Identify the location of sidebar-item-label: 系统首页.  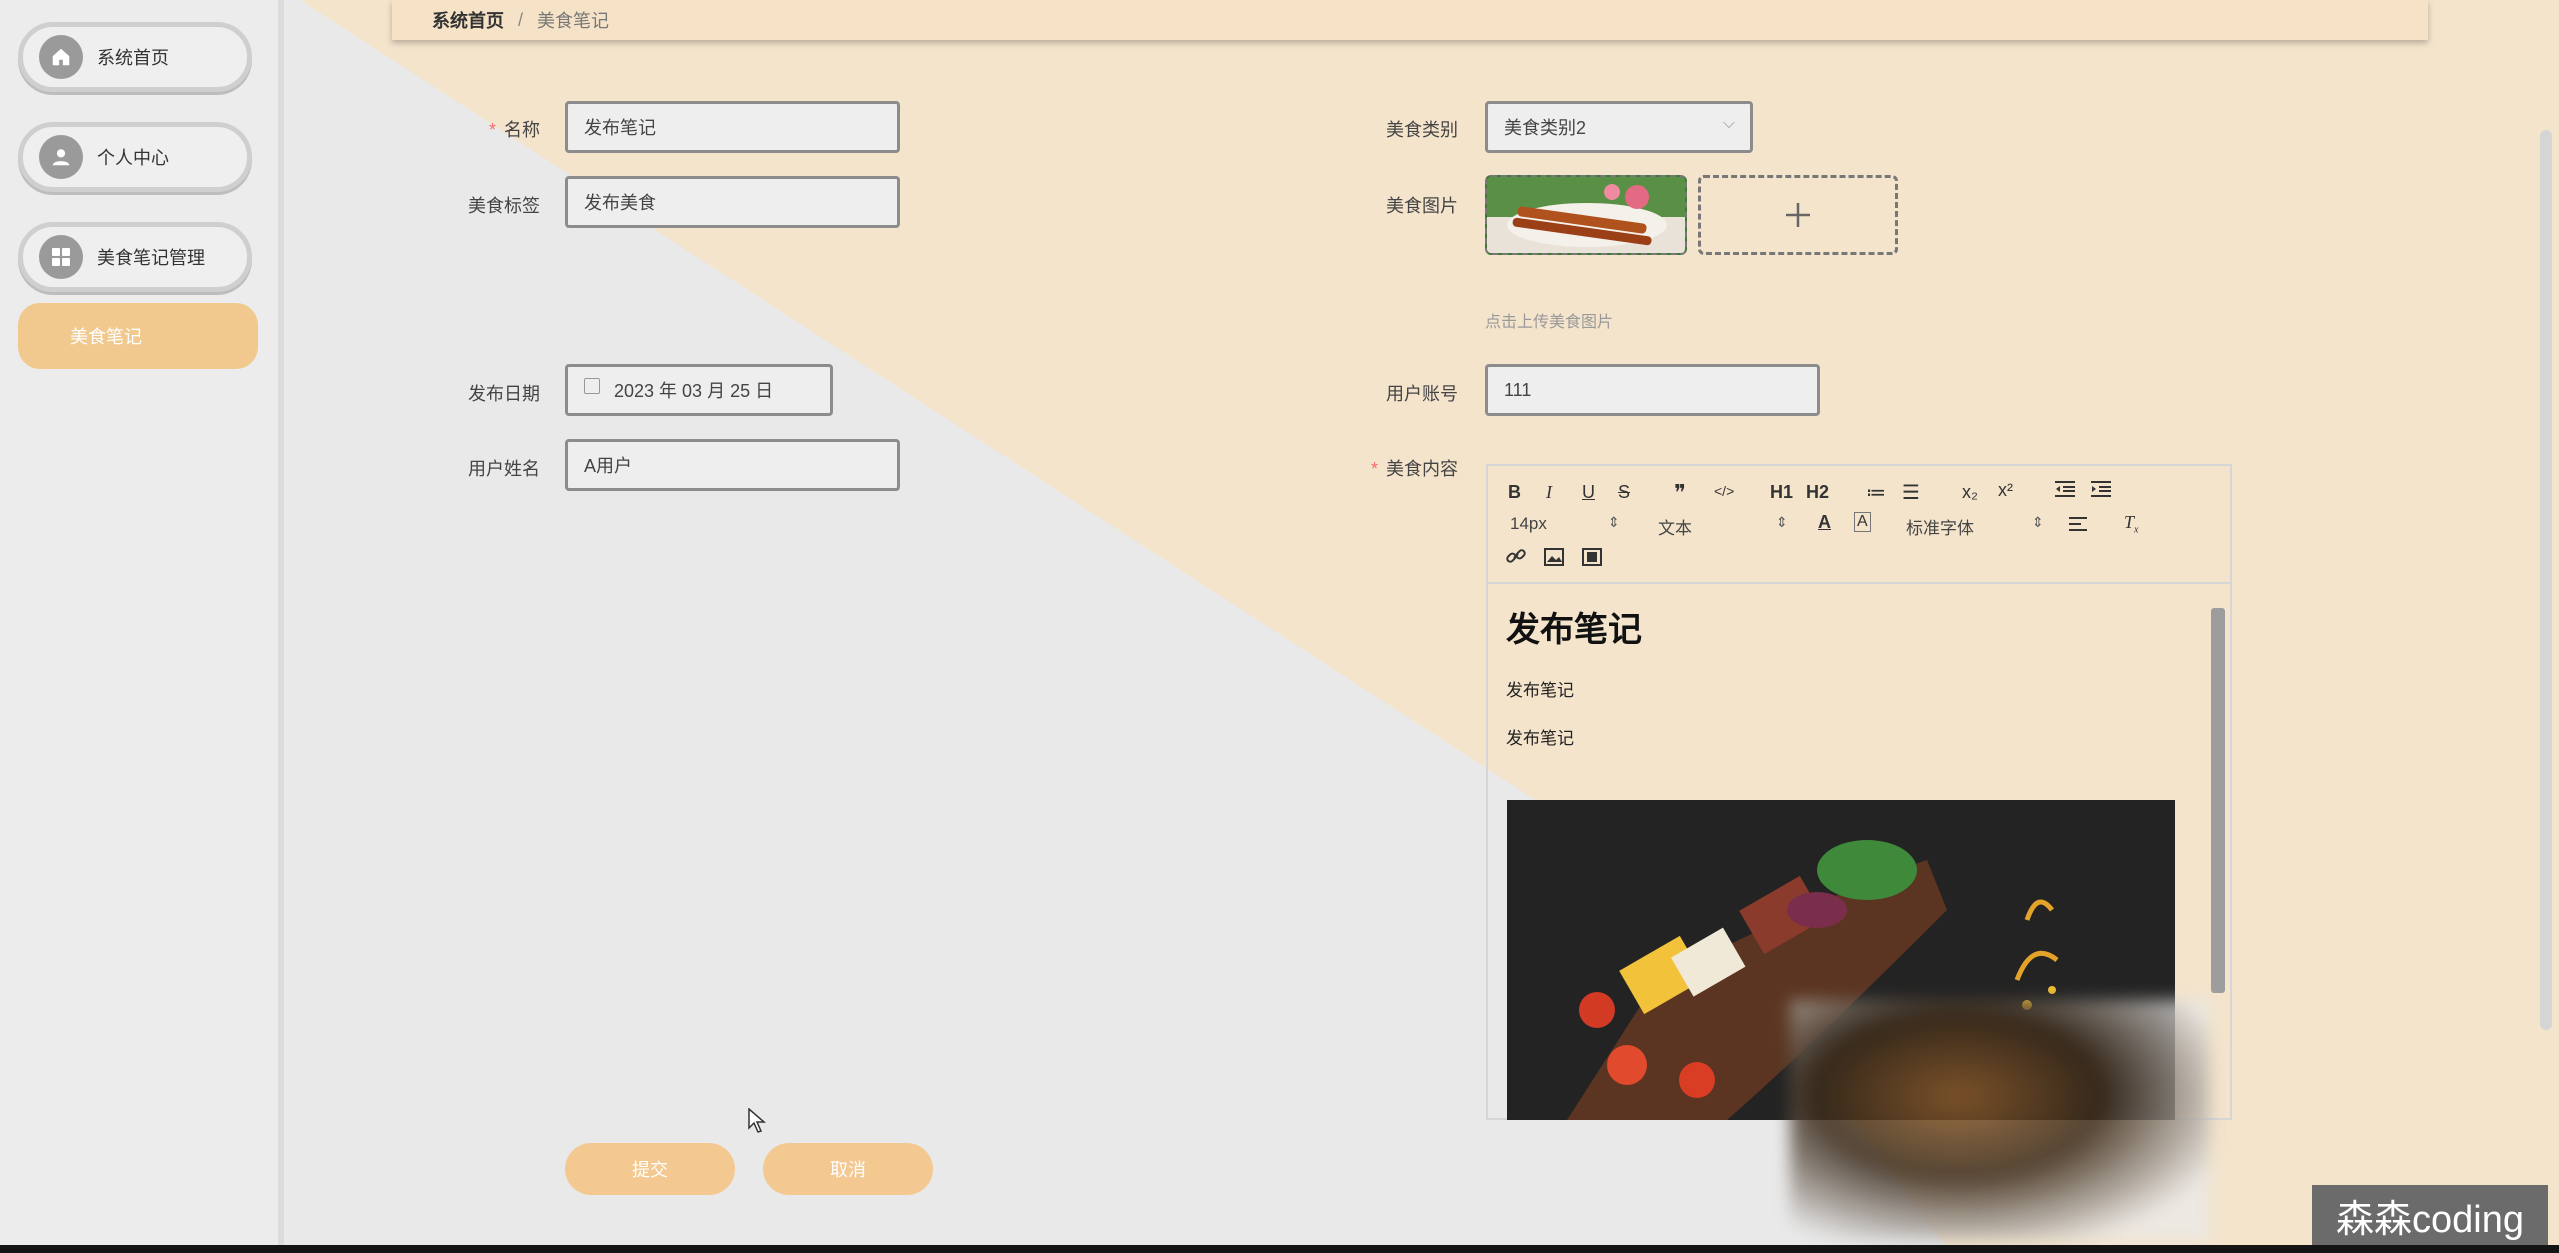
(133, 58).